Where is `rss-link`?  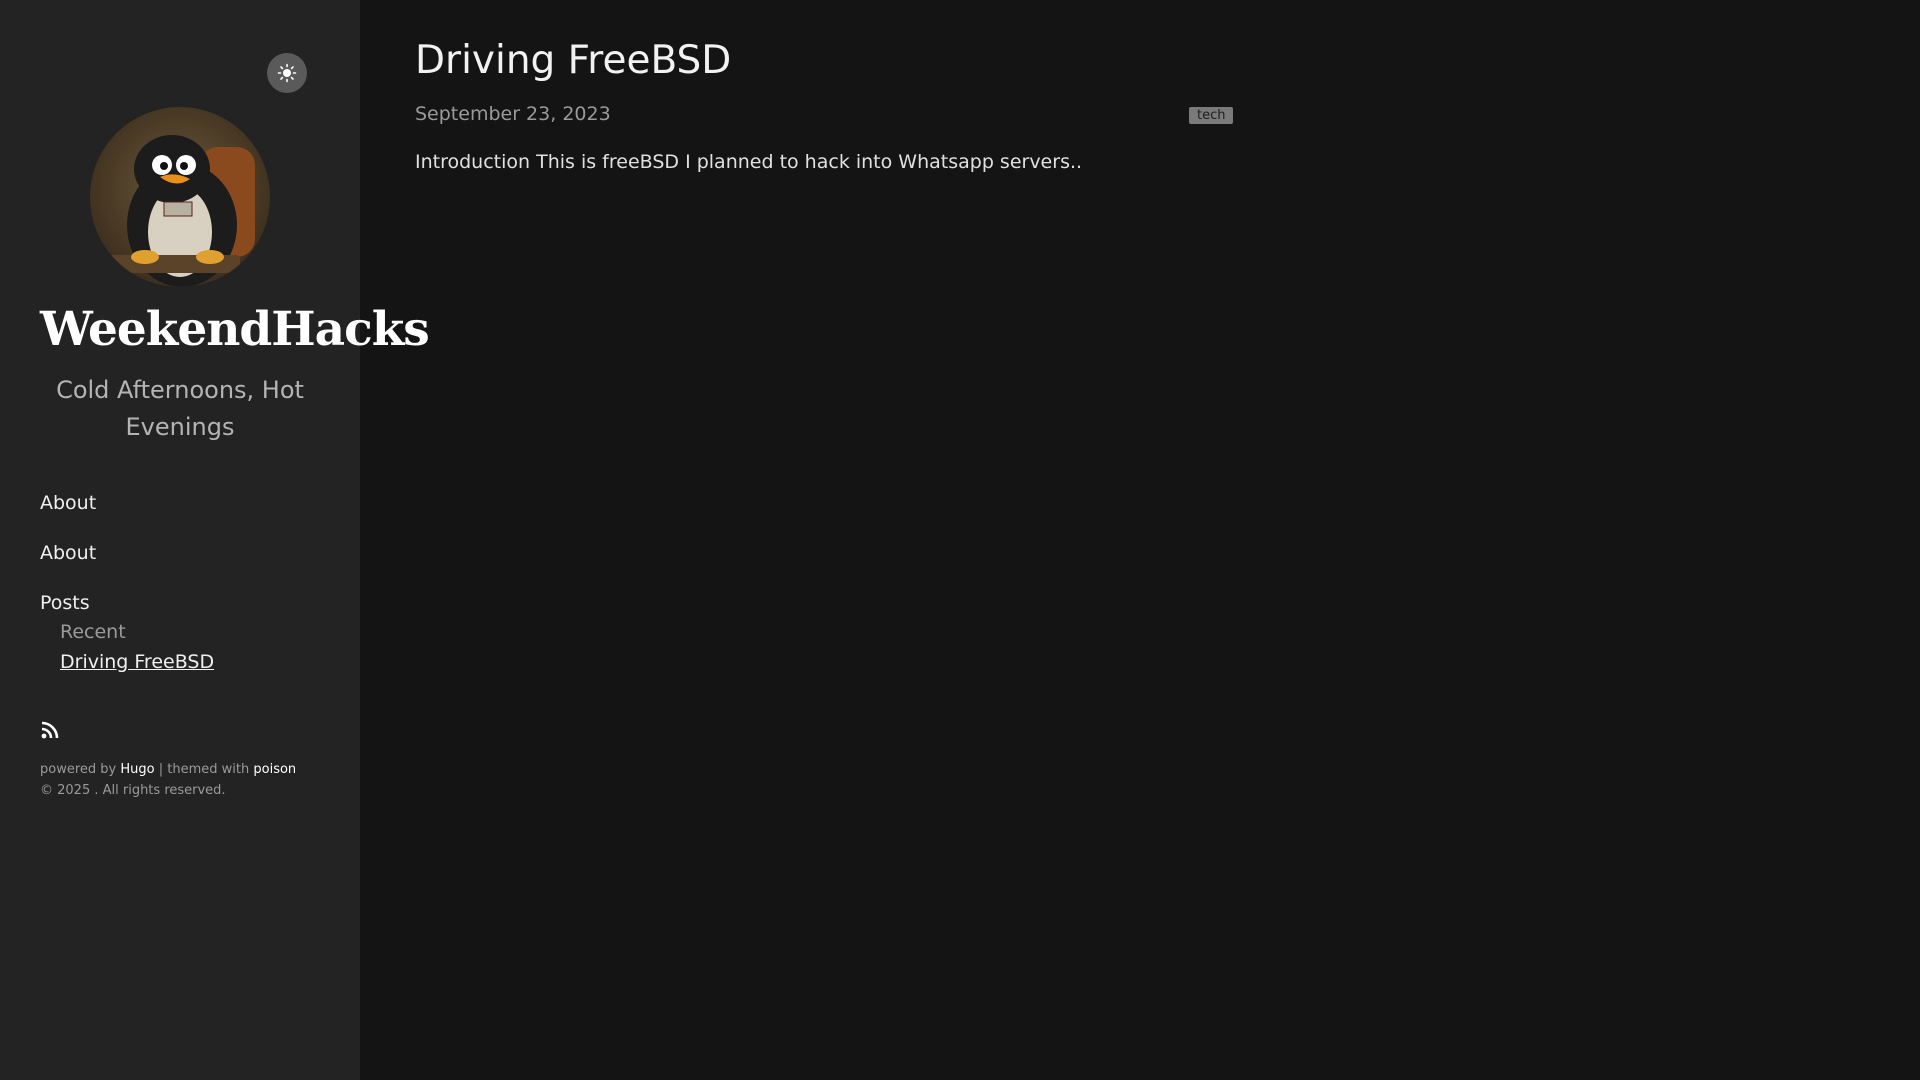 rss-link is located at coordinates (50, 730).